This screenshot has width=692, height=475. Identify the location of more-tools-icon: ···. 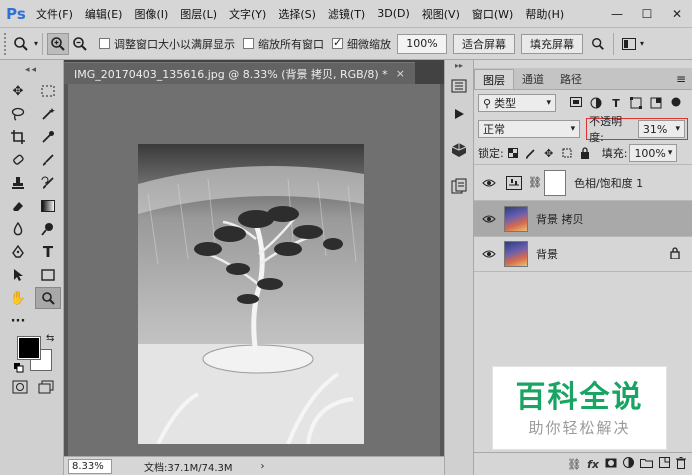
(18, 321).